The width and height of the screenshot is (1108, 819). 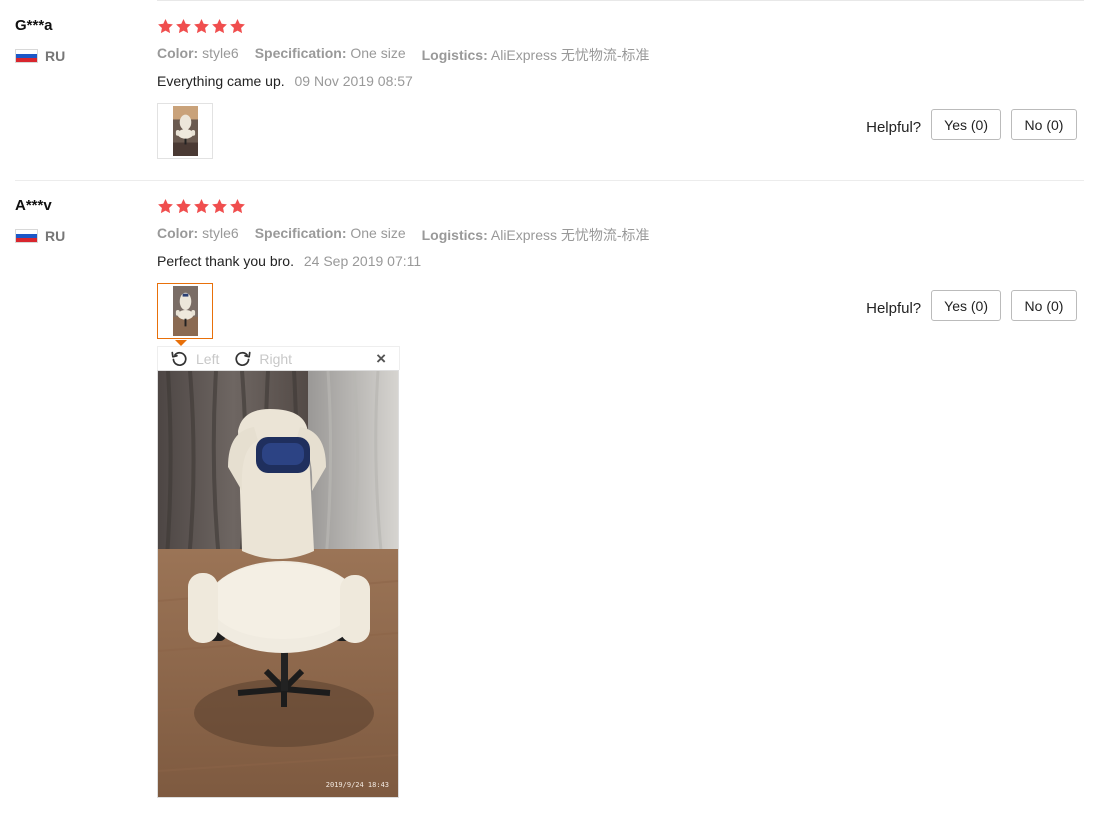 What do you see at coordinates (381, 359) in the screenshot?
I see `close-icon: ×` at bounding box center [381, 359].